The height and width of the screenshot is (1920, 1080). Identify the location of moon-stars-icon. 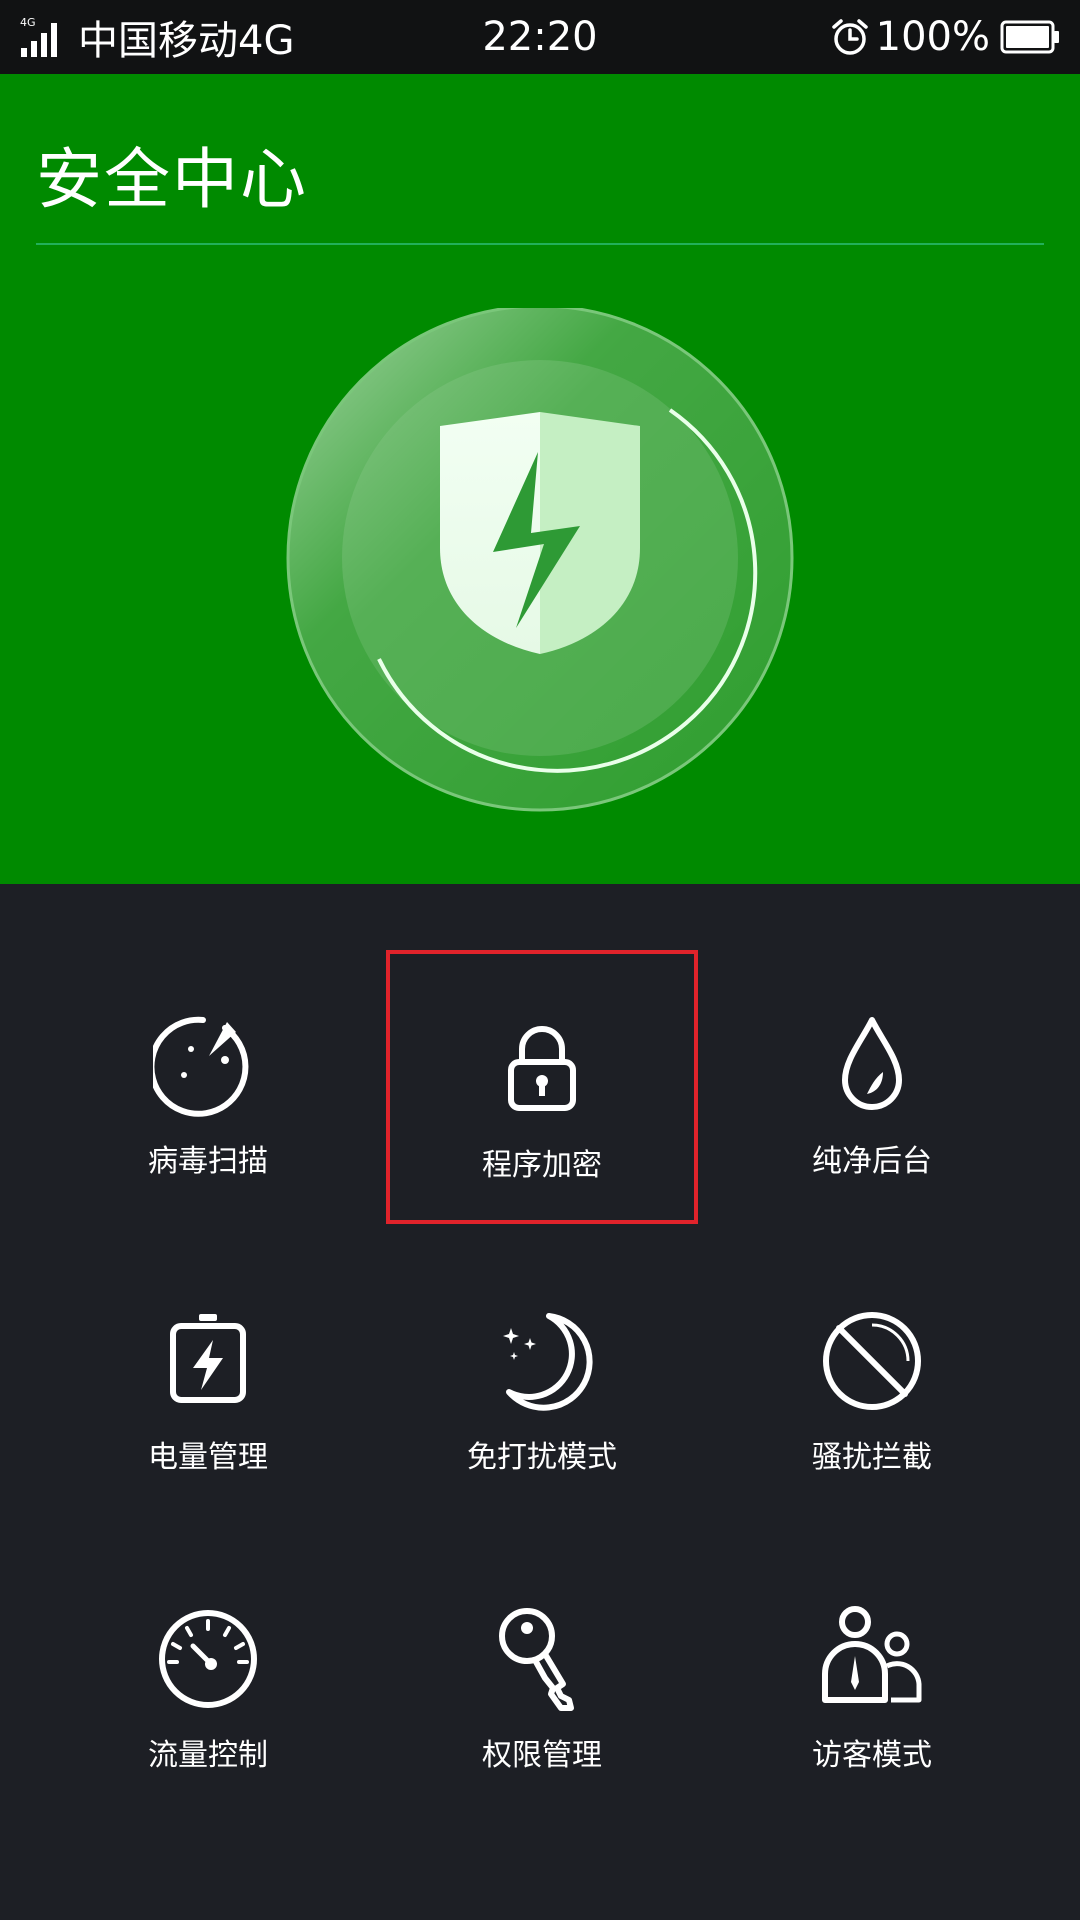
(548, 1362).